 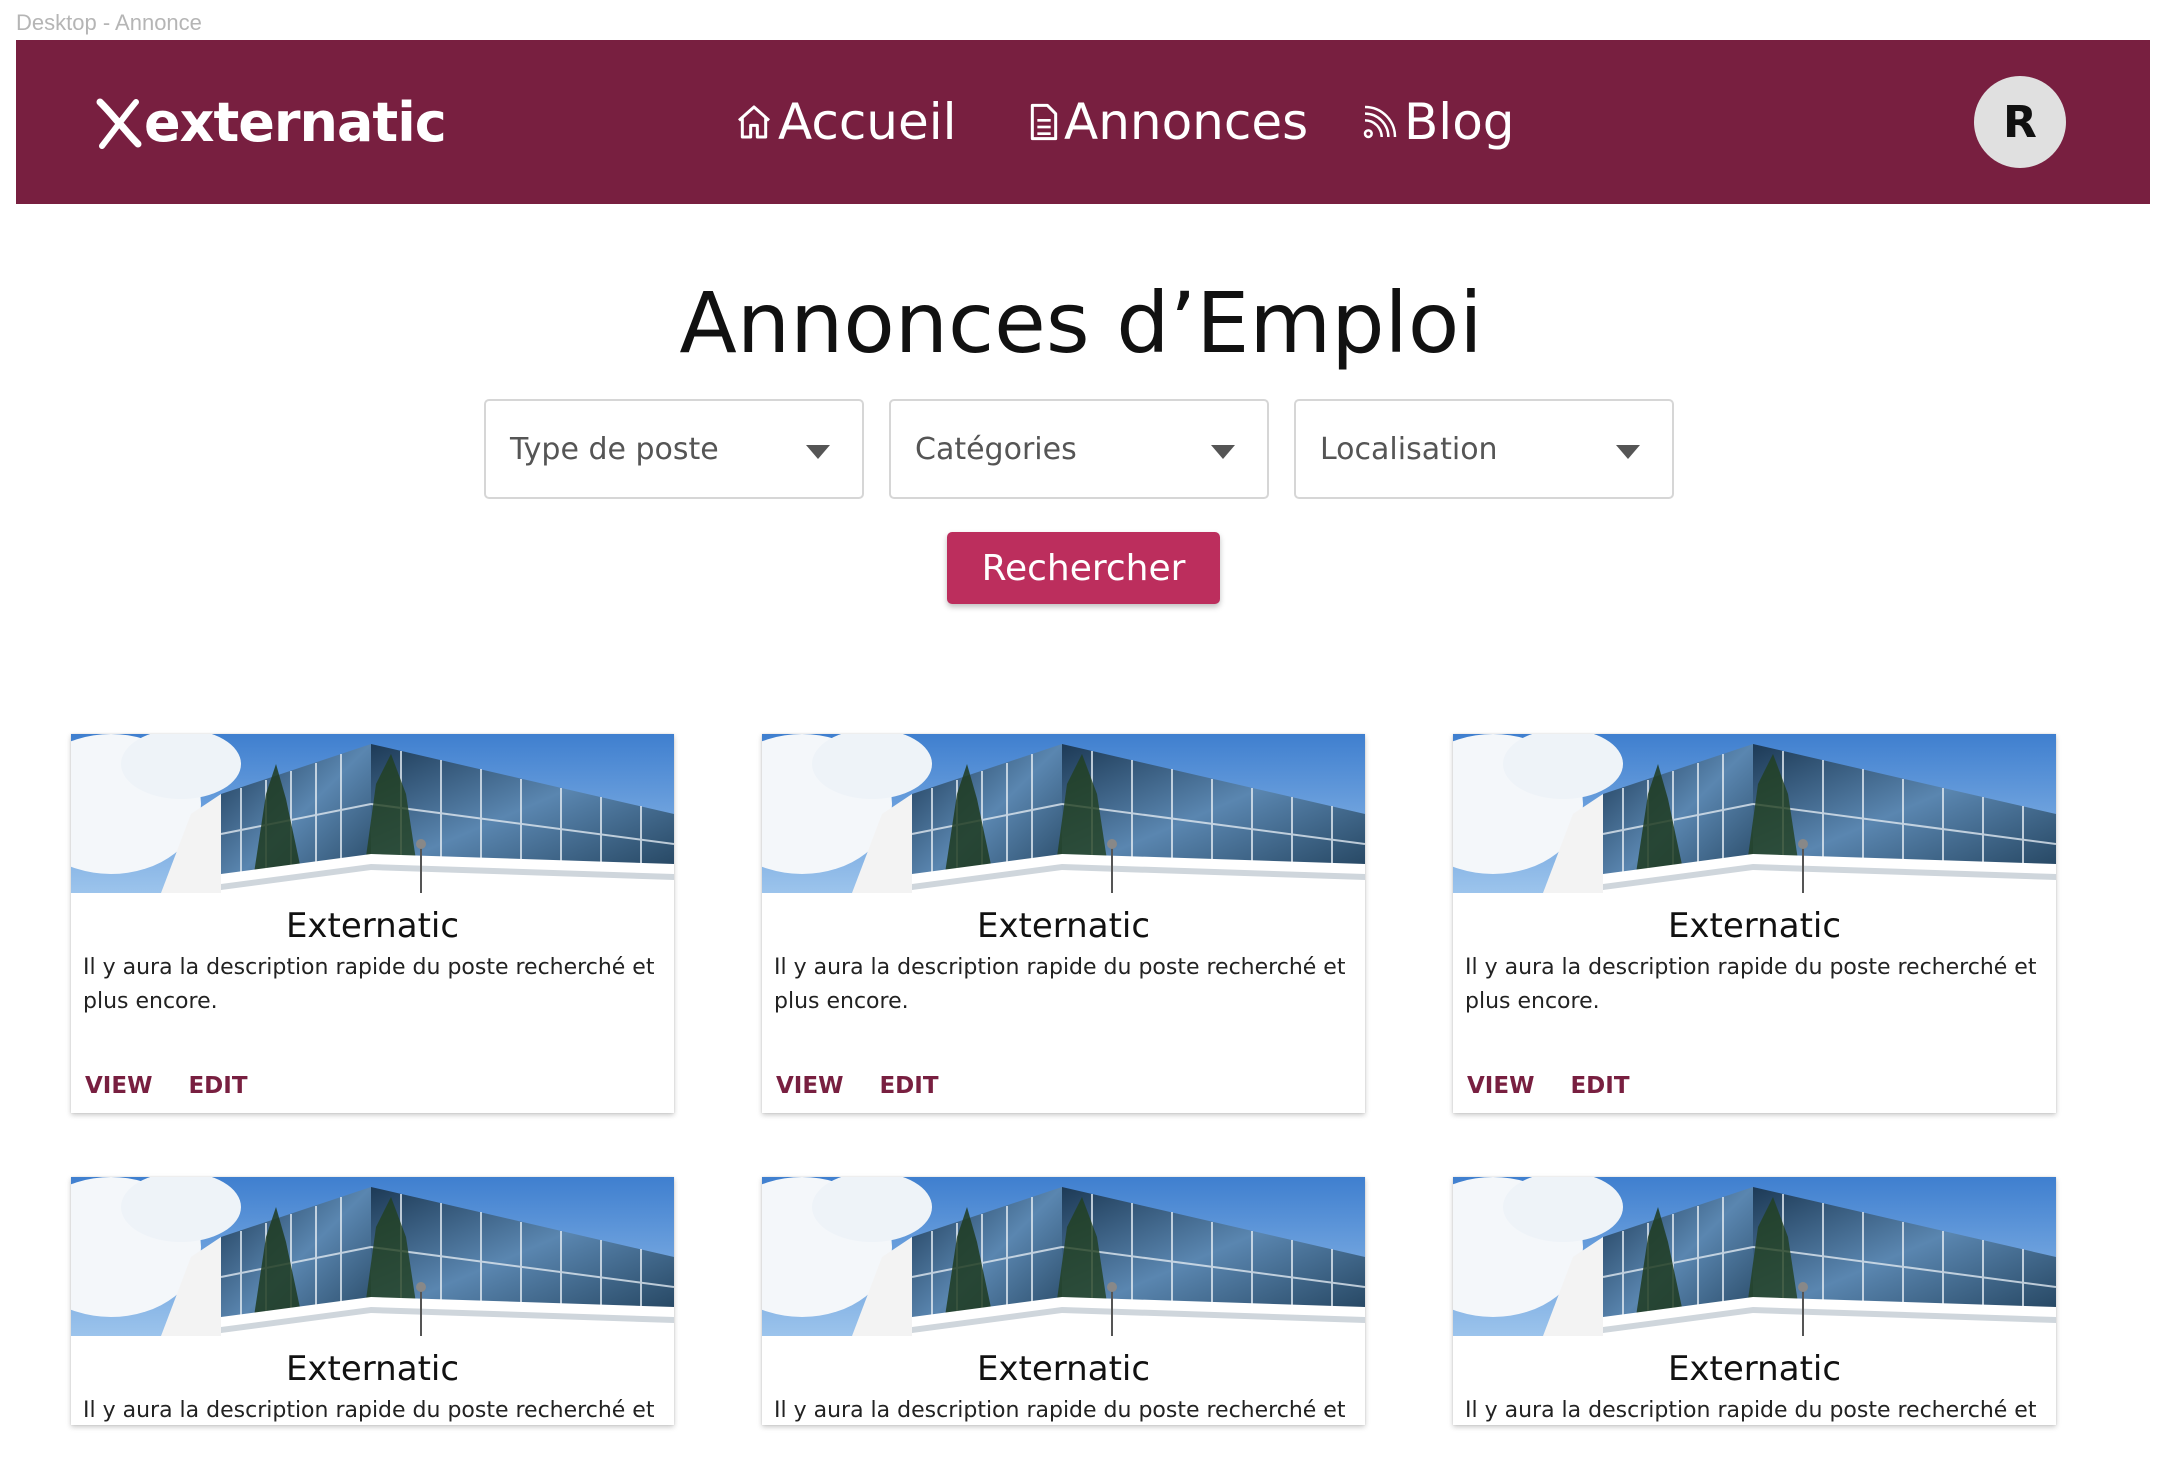 I want to click on nav-accueil-label: Accueil, so click(x=867, y=122).